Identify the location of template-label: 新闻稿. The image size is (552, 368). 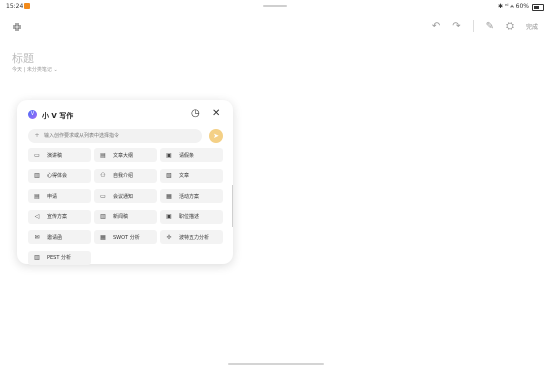
(121, 217).